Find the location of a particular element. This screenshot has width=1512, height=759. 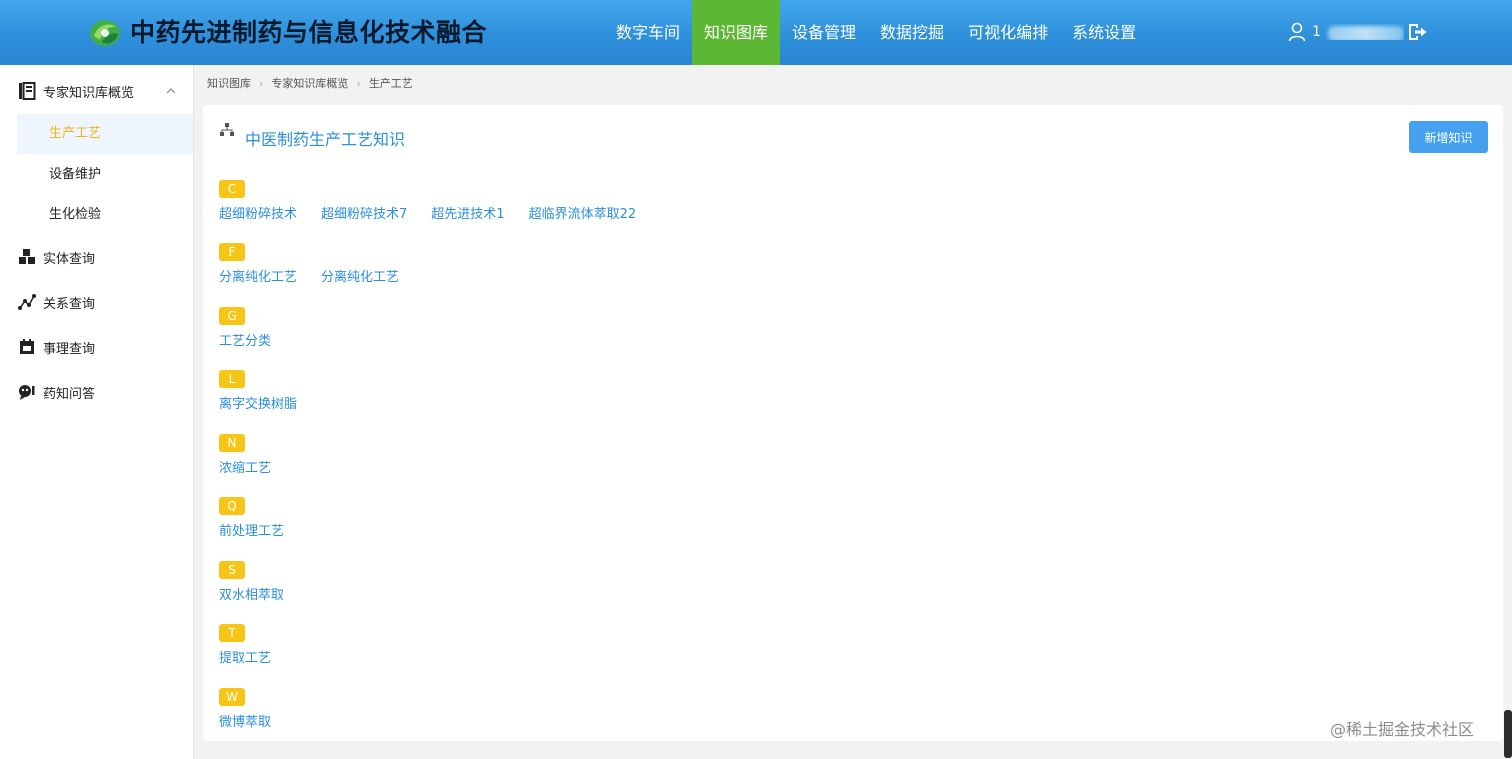

knowledge-link-list: 前处理工艺 is located at coordinates (263, 529).